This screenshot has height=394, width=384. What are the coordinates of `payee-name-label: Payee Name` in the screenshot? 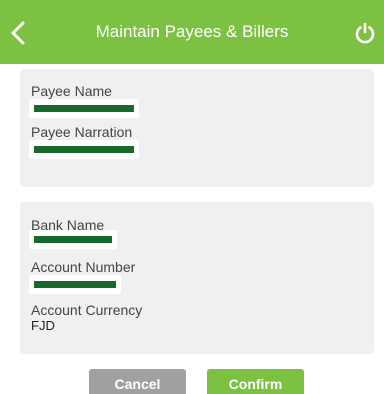 It's located at (71, 91).